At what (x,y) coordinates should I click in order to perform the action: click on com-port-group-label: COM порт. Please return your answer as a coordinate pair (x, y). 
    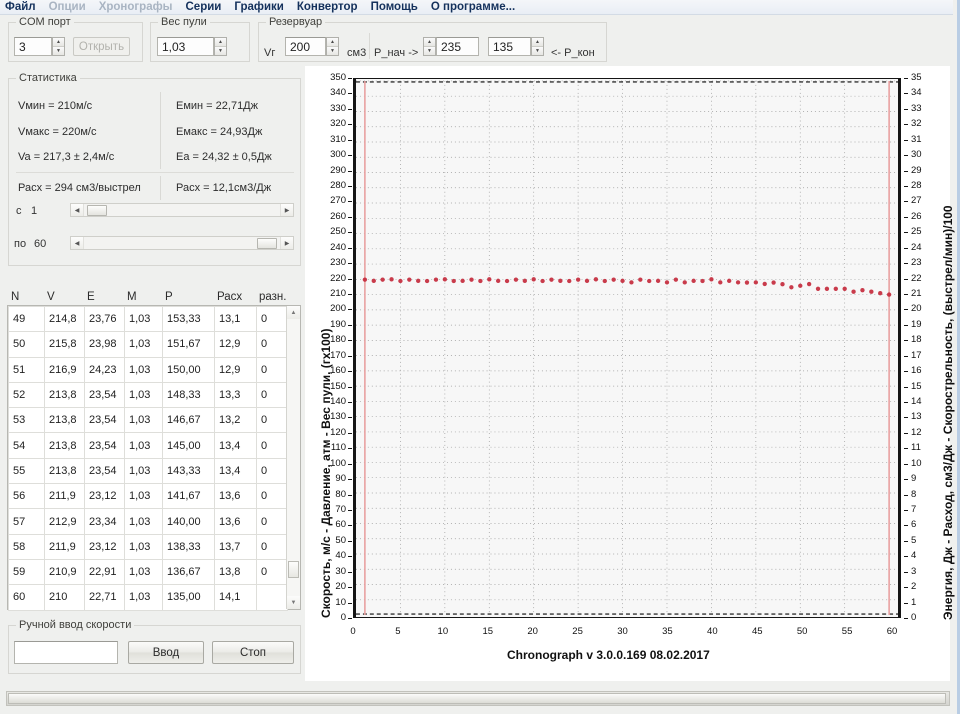
    Looking at the image, I should click on (45, 22).